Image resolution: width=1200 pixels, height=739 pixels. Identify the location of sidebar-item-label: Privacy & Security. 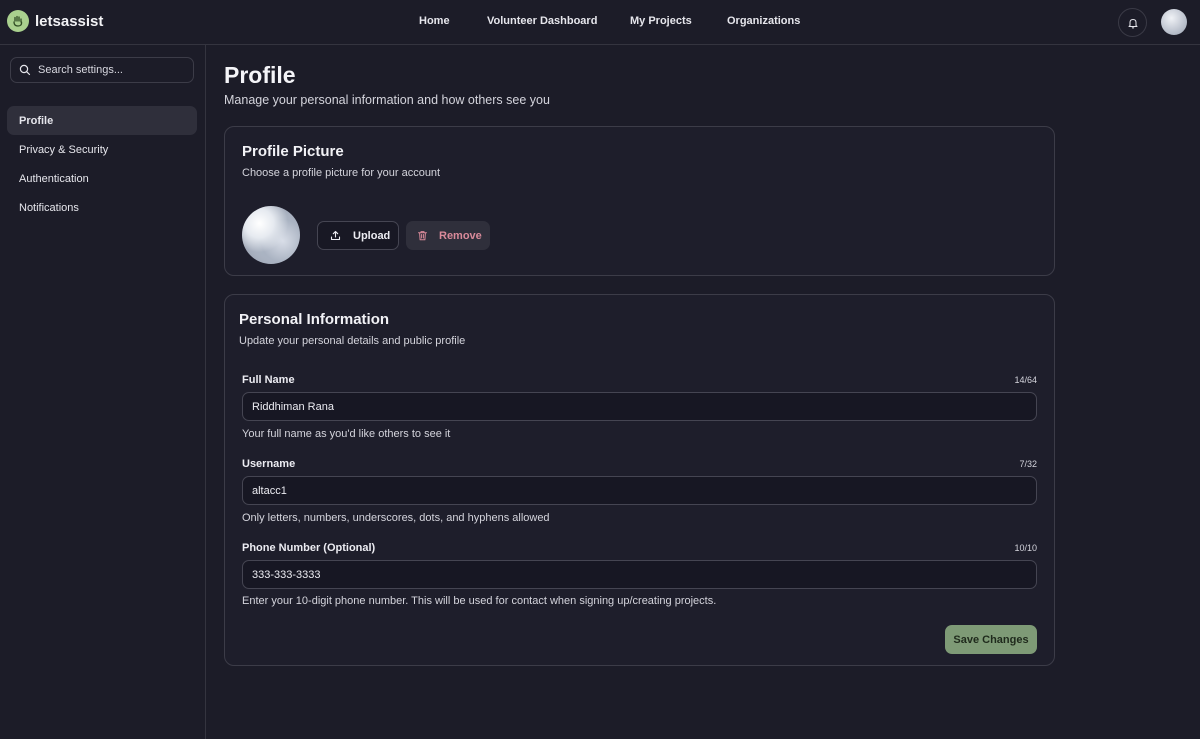
(64, 149).